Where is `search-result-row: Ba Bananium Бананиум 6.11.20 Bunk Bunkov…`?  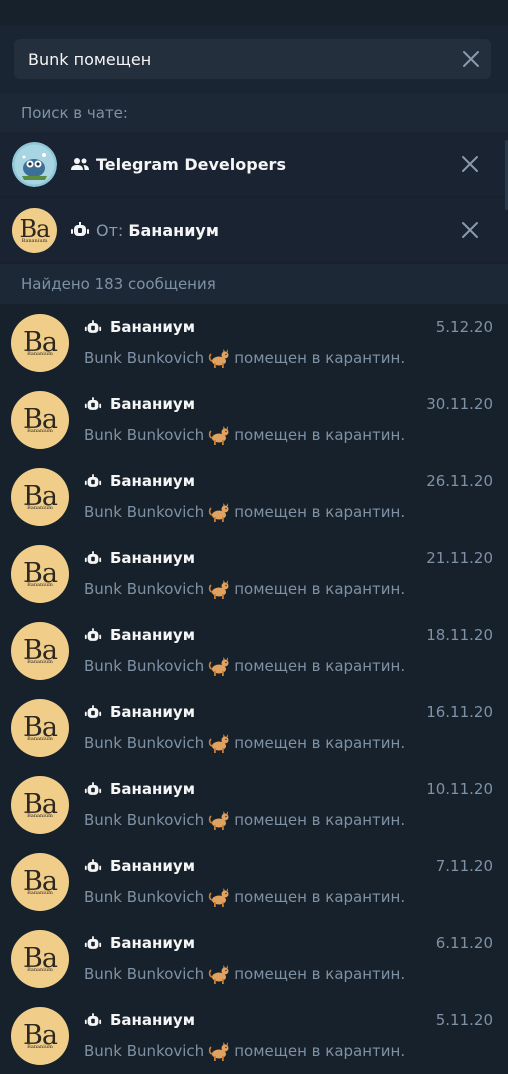 search-result-row: Ba Bananium Бананиум 6.11.20 Bunk Bunkov… is located at coordinates (254, 958).